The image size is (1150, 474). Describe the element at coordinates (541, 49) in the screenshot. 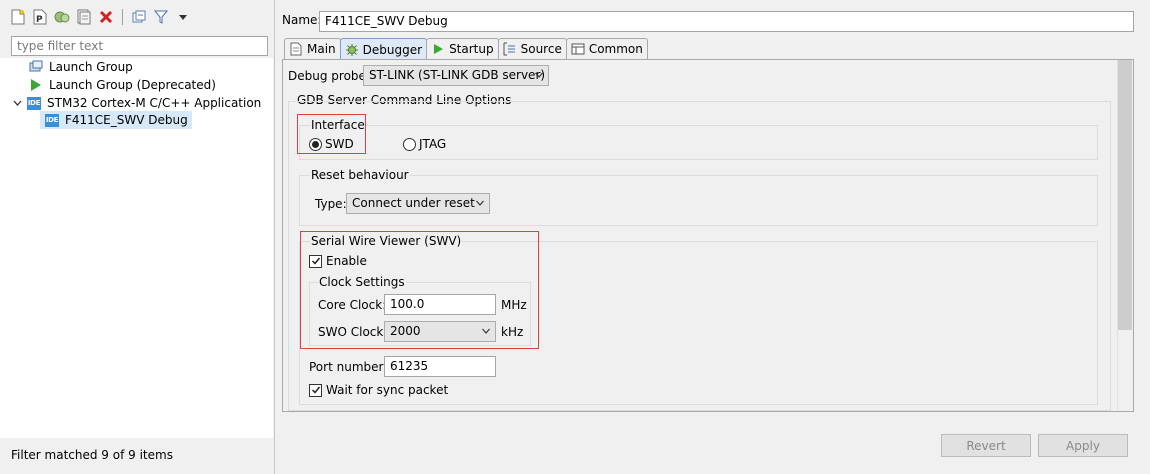

I see `tab-label: Source` at that location.